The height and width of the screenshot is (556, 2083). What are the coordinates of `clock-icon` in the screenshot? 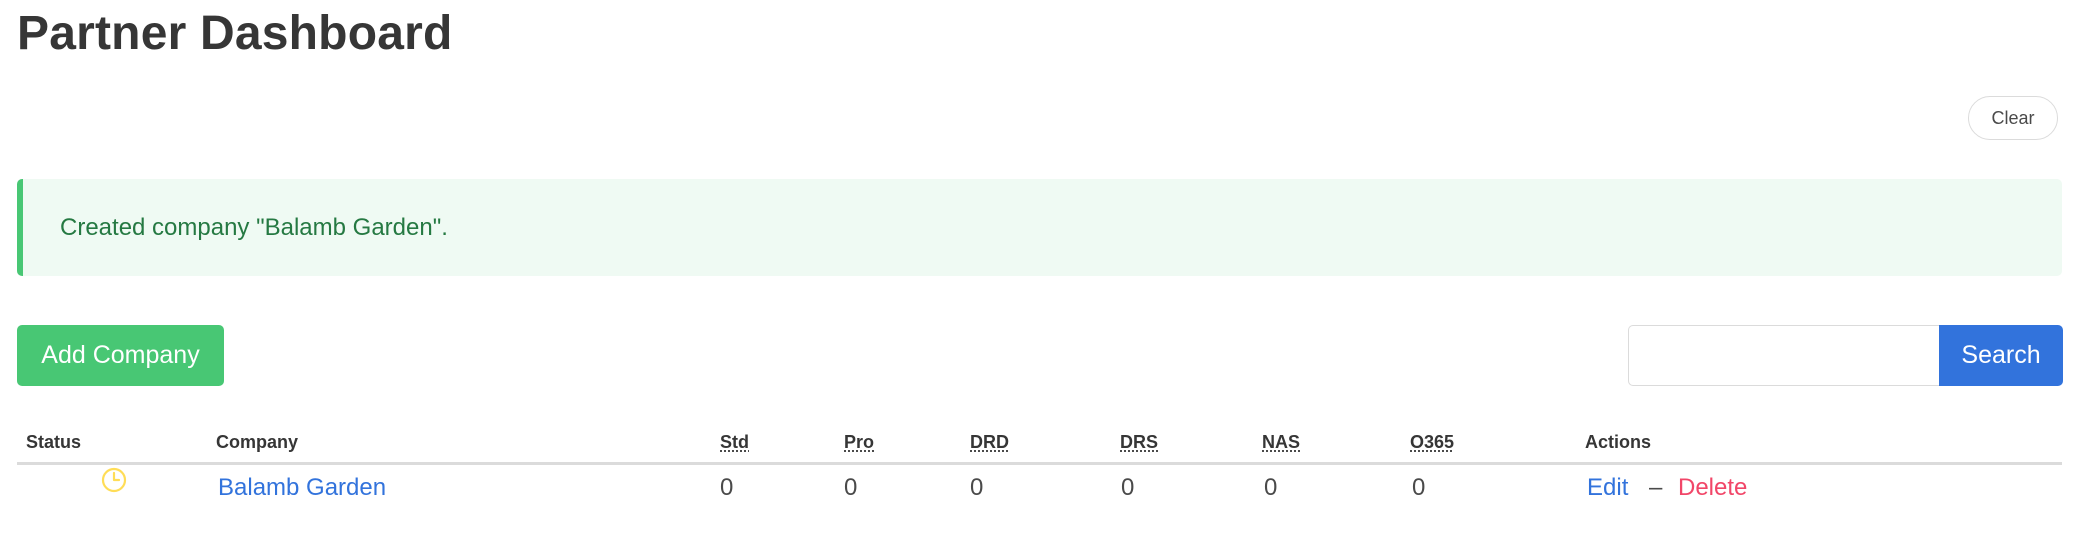 It's located at (114, 480).